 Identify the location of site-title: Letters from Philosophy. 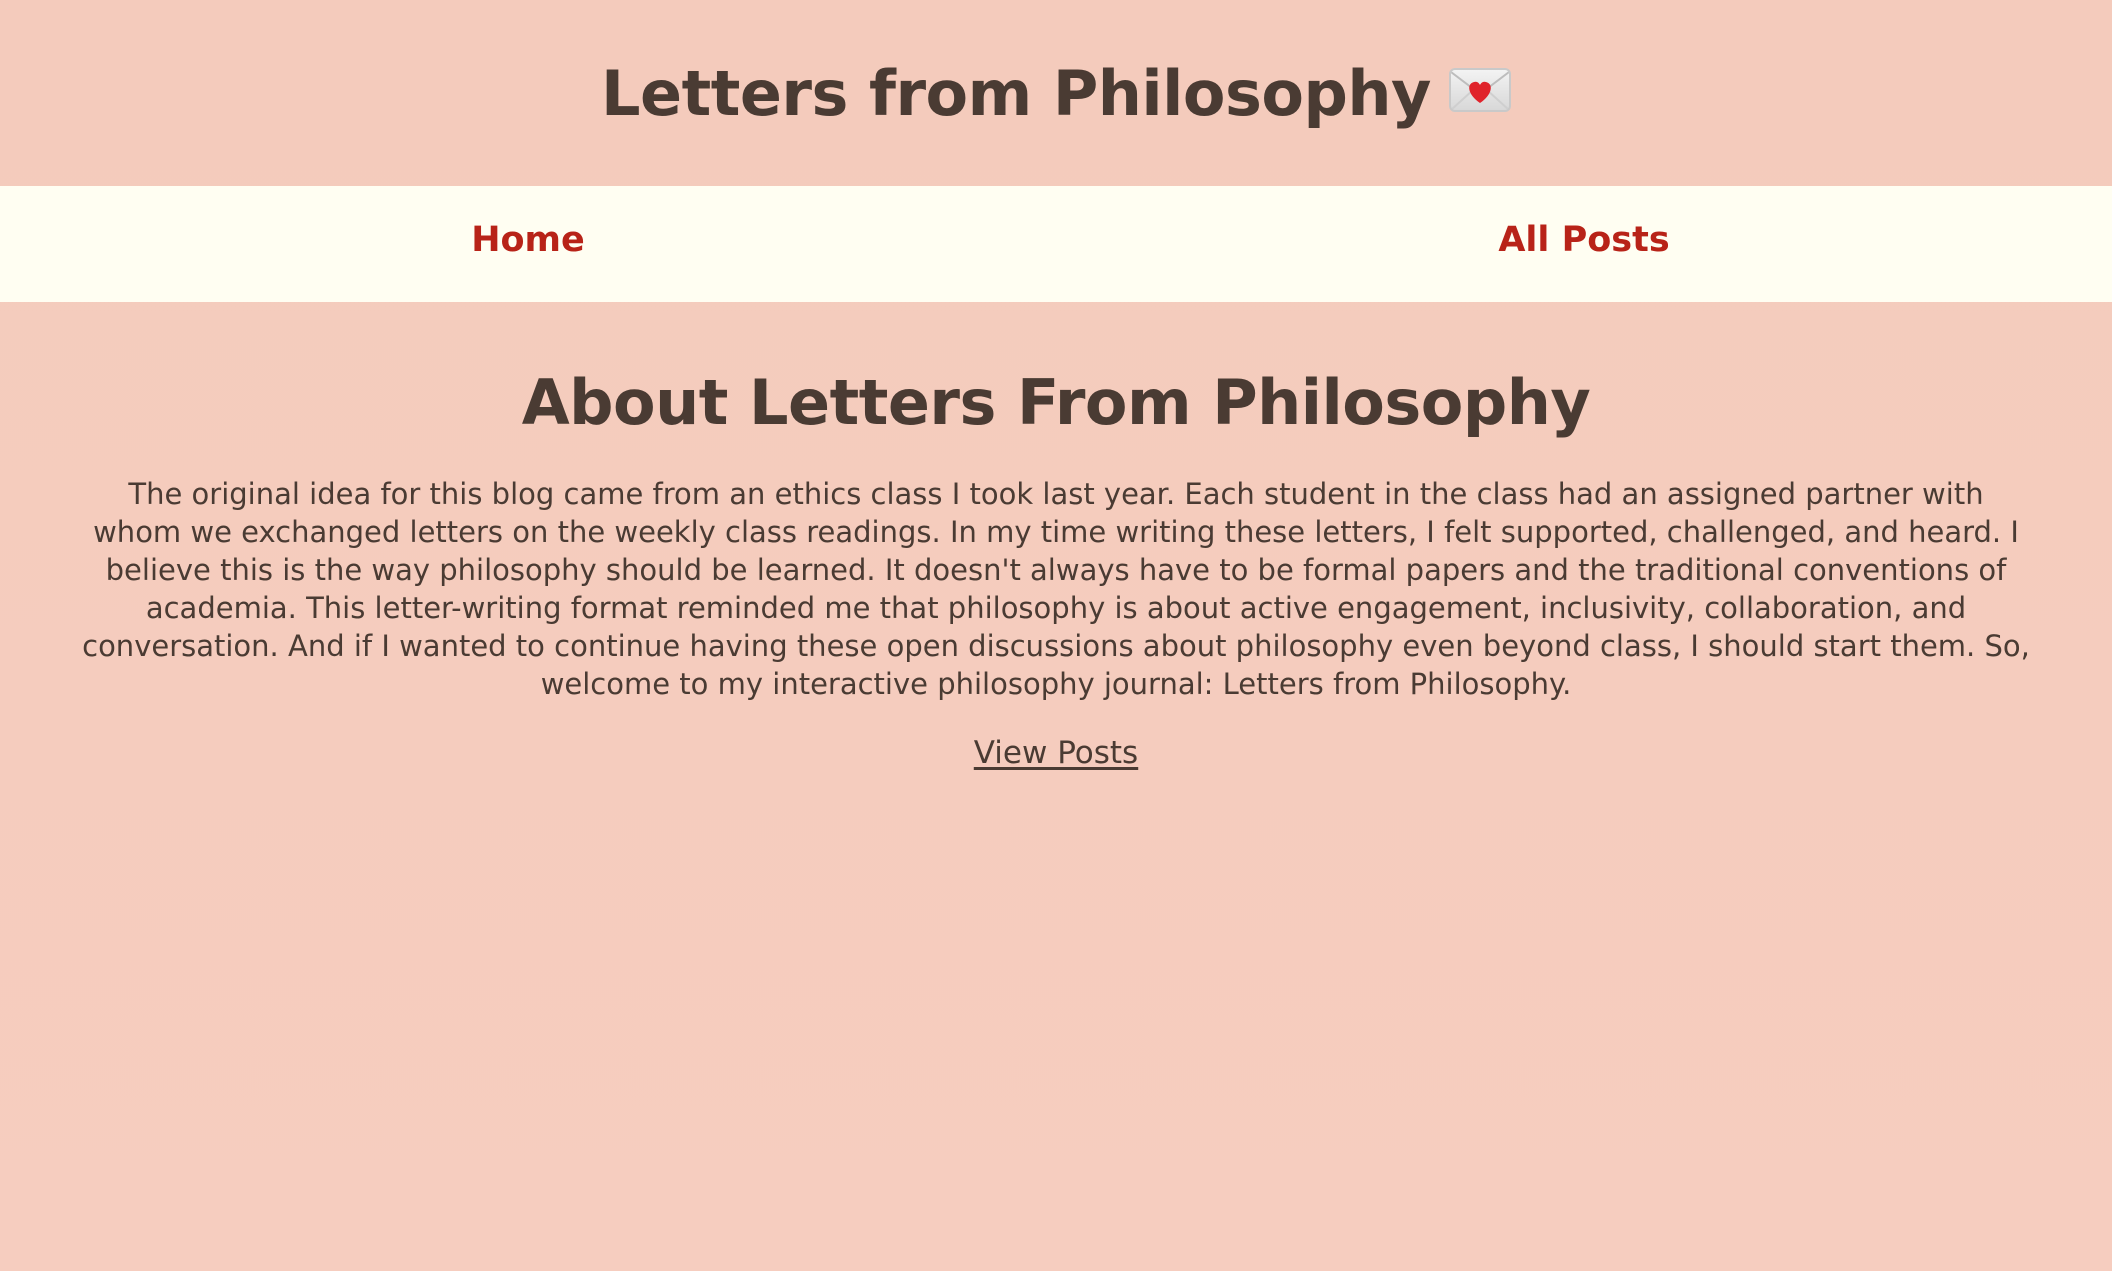
(1056, 93).